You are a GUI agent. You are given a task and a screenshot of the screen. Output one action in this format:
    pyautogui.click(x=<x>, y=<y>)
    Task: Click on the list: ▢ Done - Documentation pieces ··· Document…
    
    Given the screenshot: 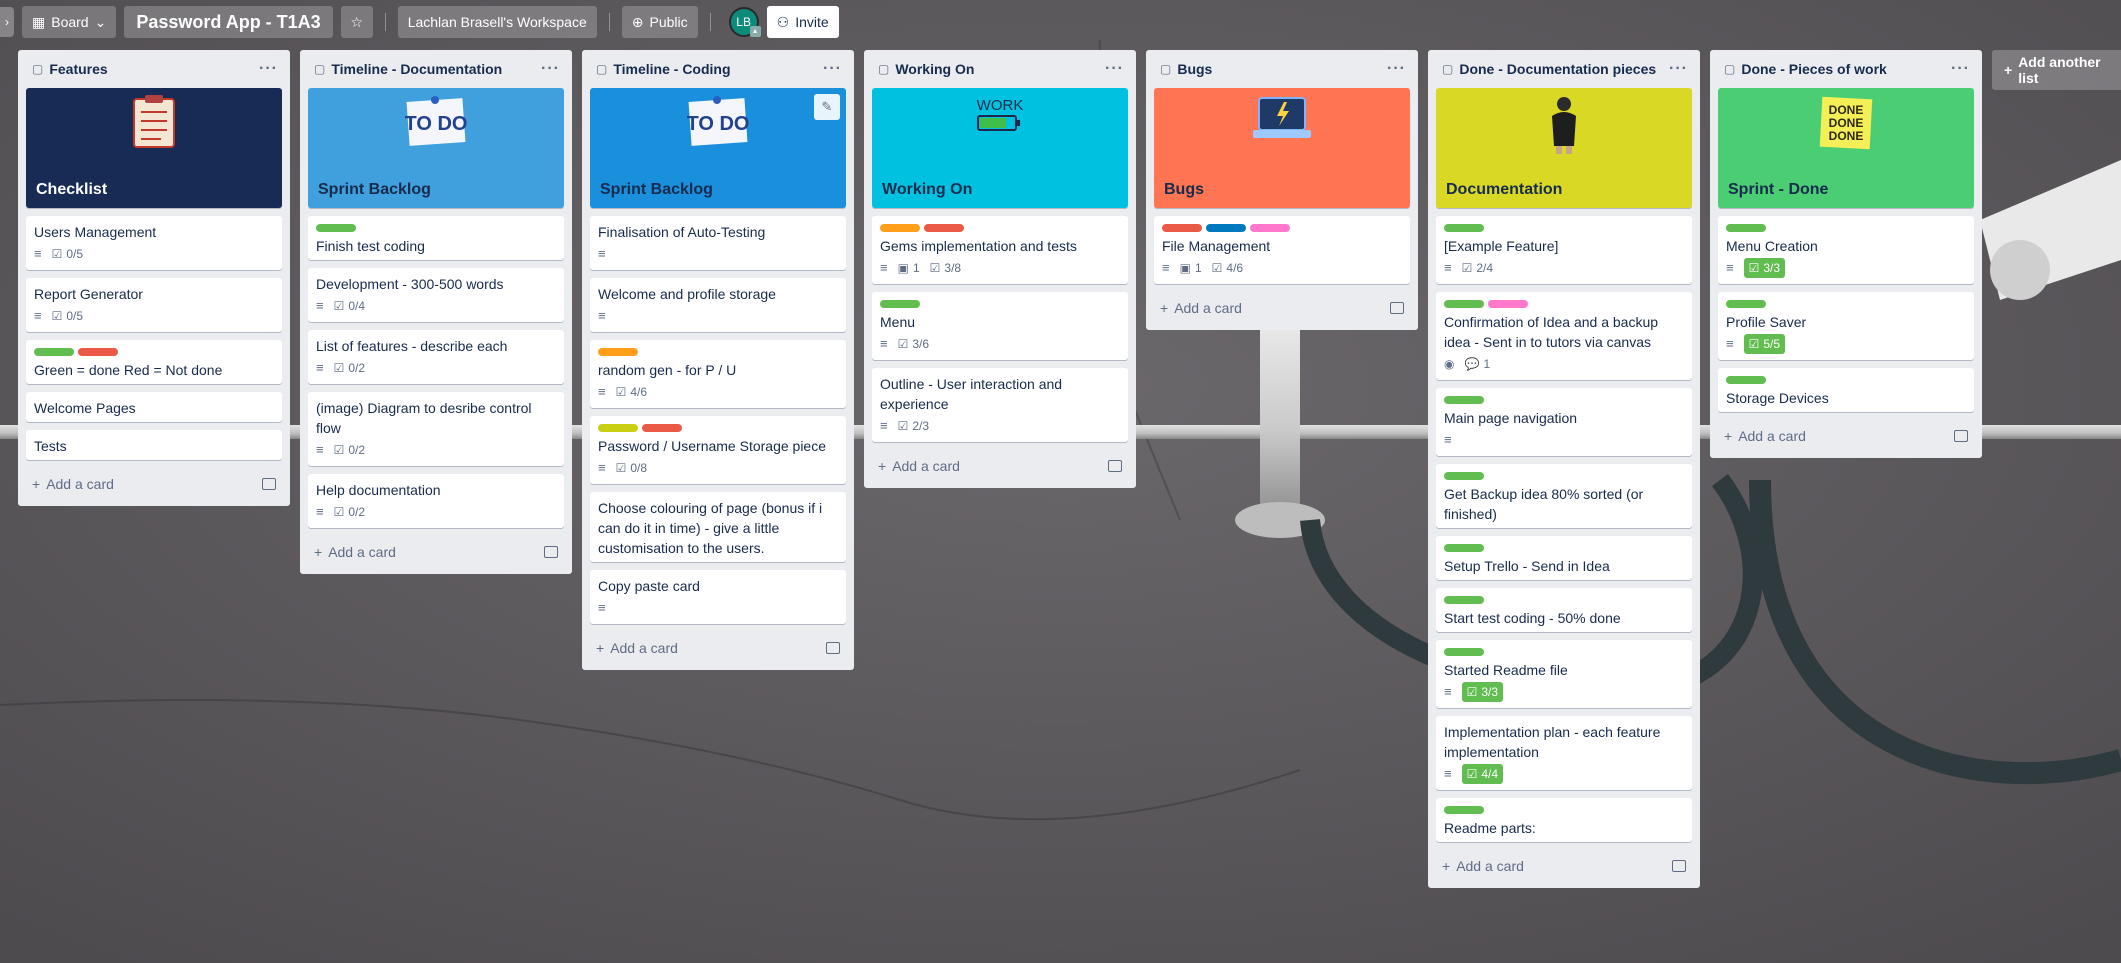 What is the action you would take?
    pyautogui.click(x=1564, y=469)
    